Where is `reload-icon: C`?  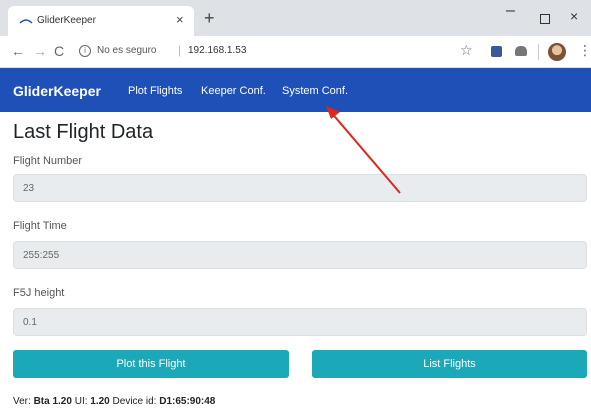 reload-icon: C is located at coordinates (59, 51).